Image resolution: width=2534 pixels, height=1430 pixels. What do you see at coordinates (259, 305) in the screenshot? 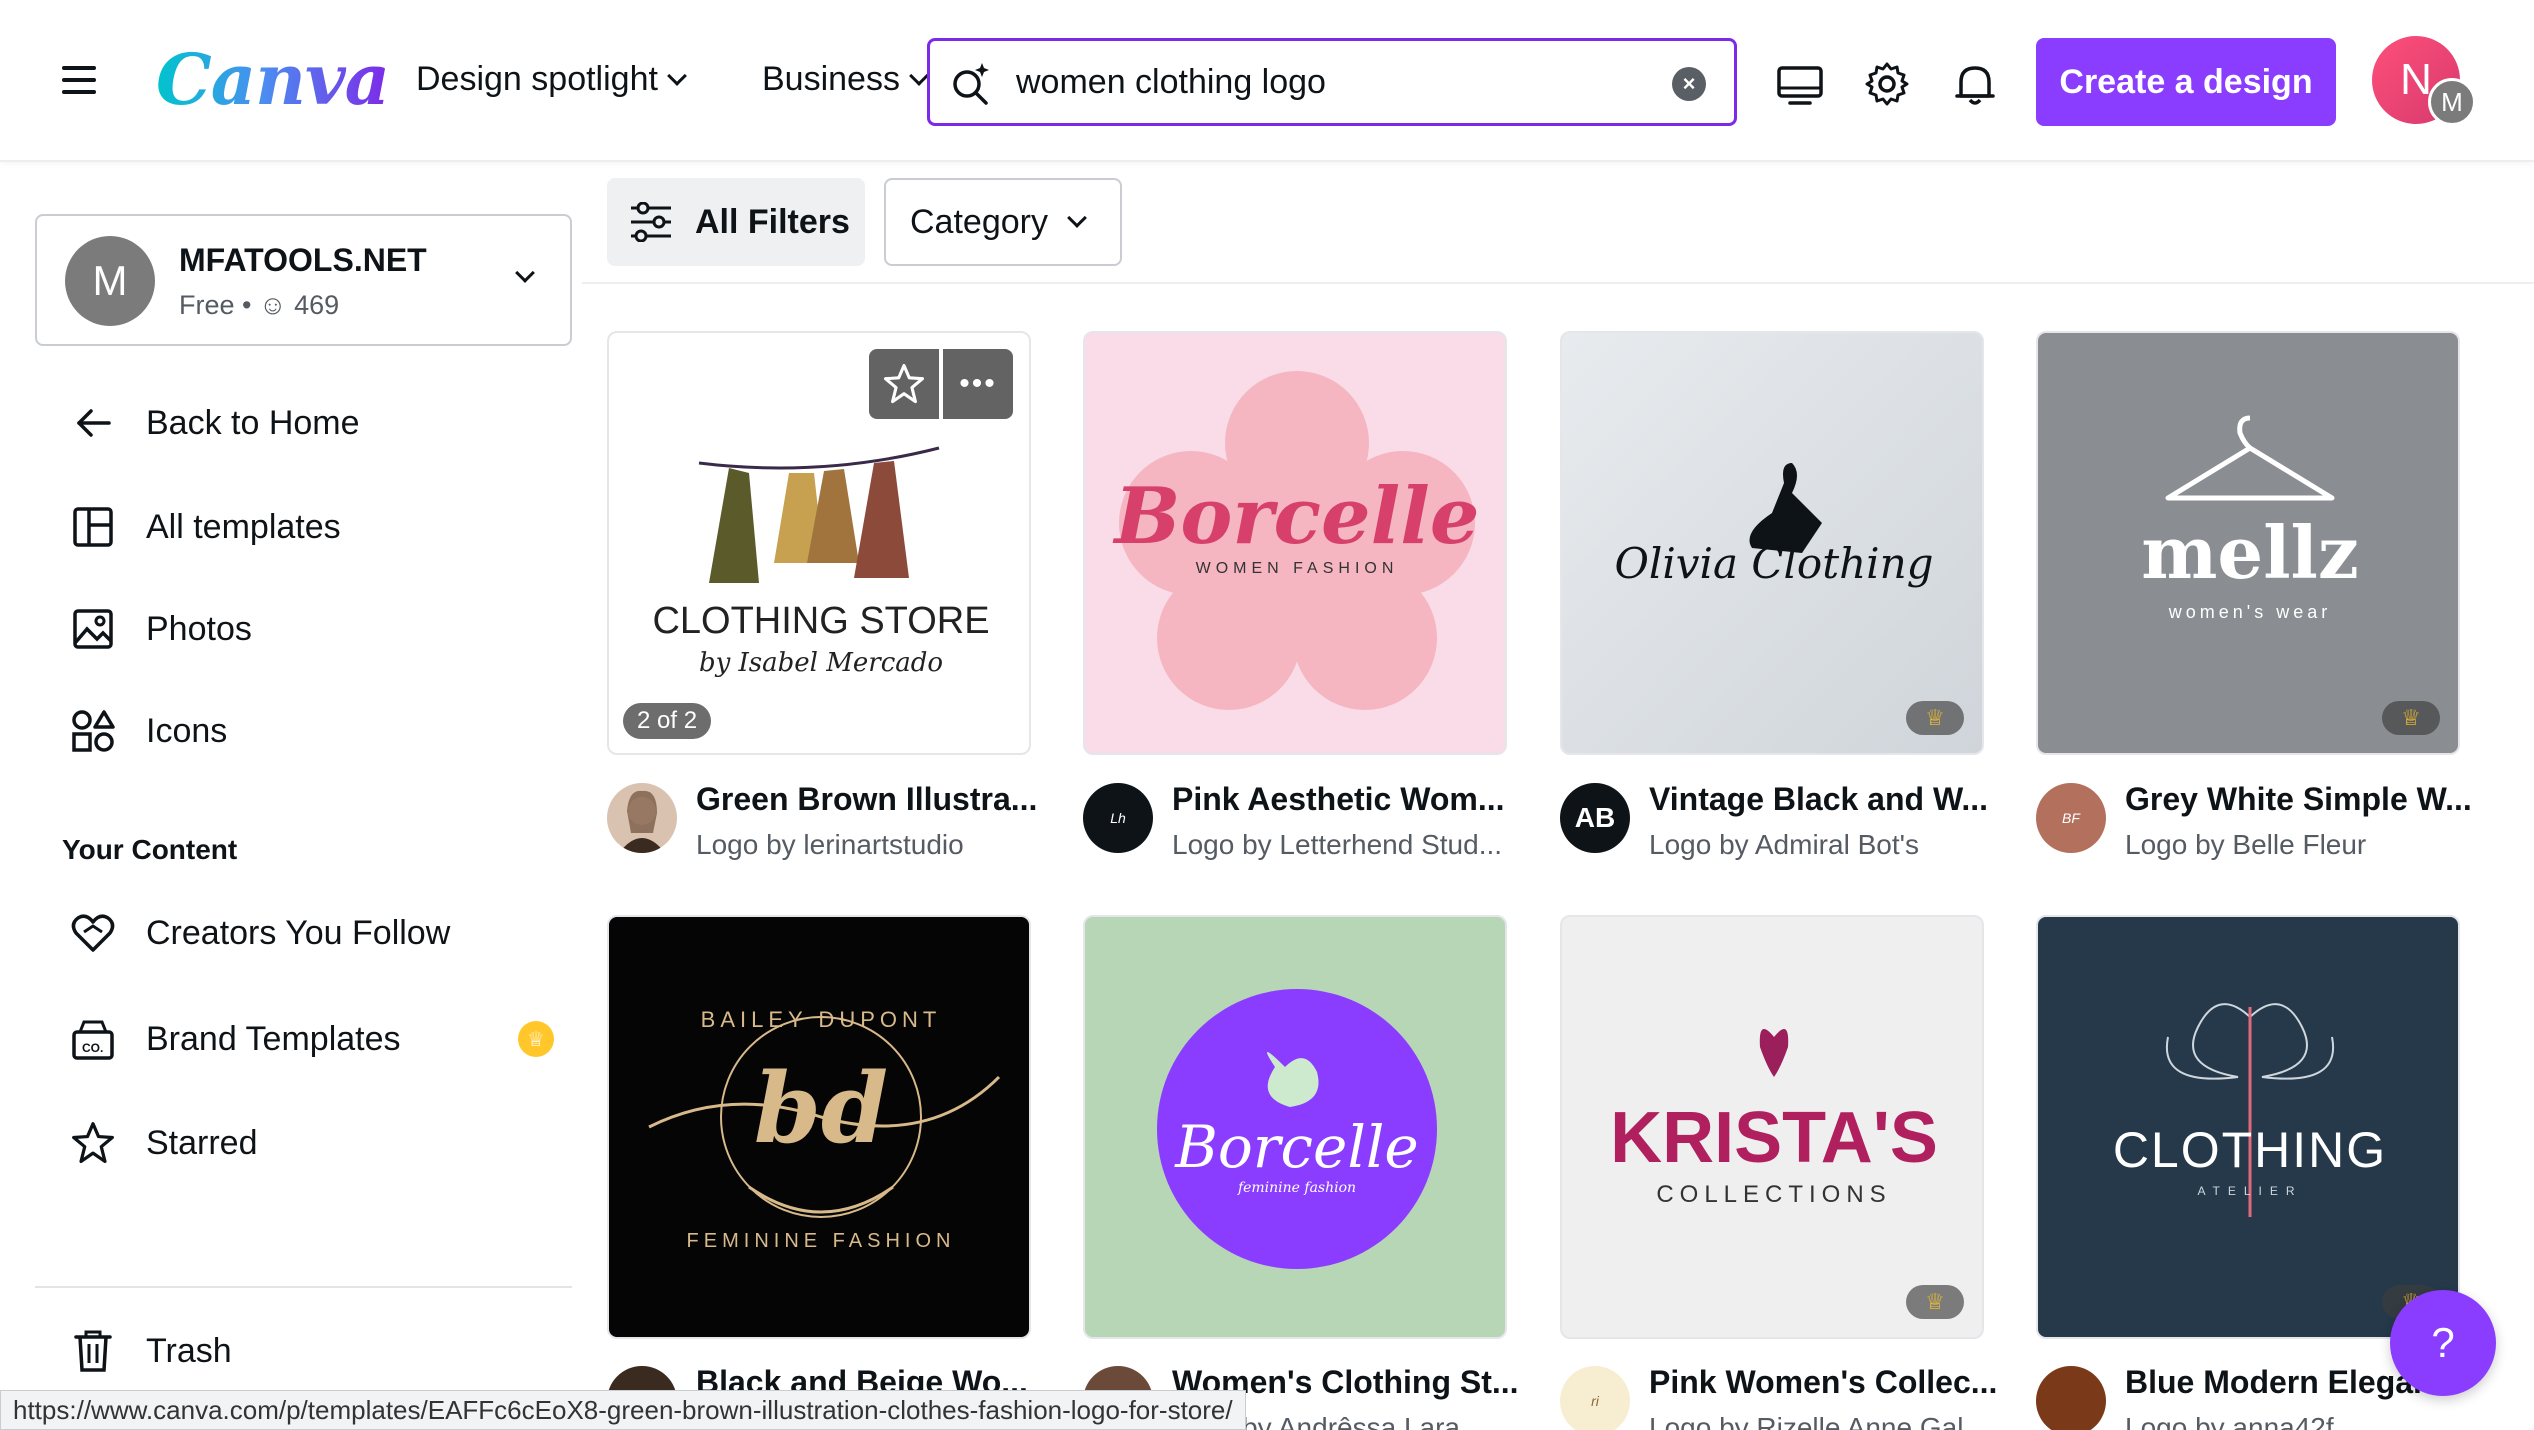
I see `account-meta: Free • ☺ 469` at bounding box center [259, 305].